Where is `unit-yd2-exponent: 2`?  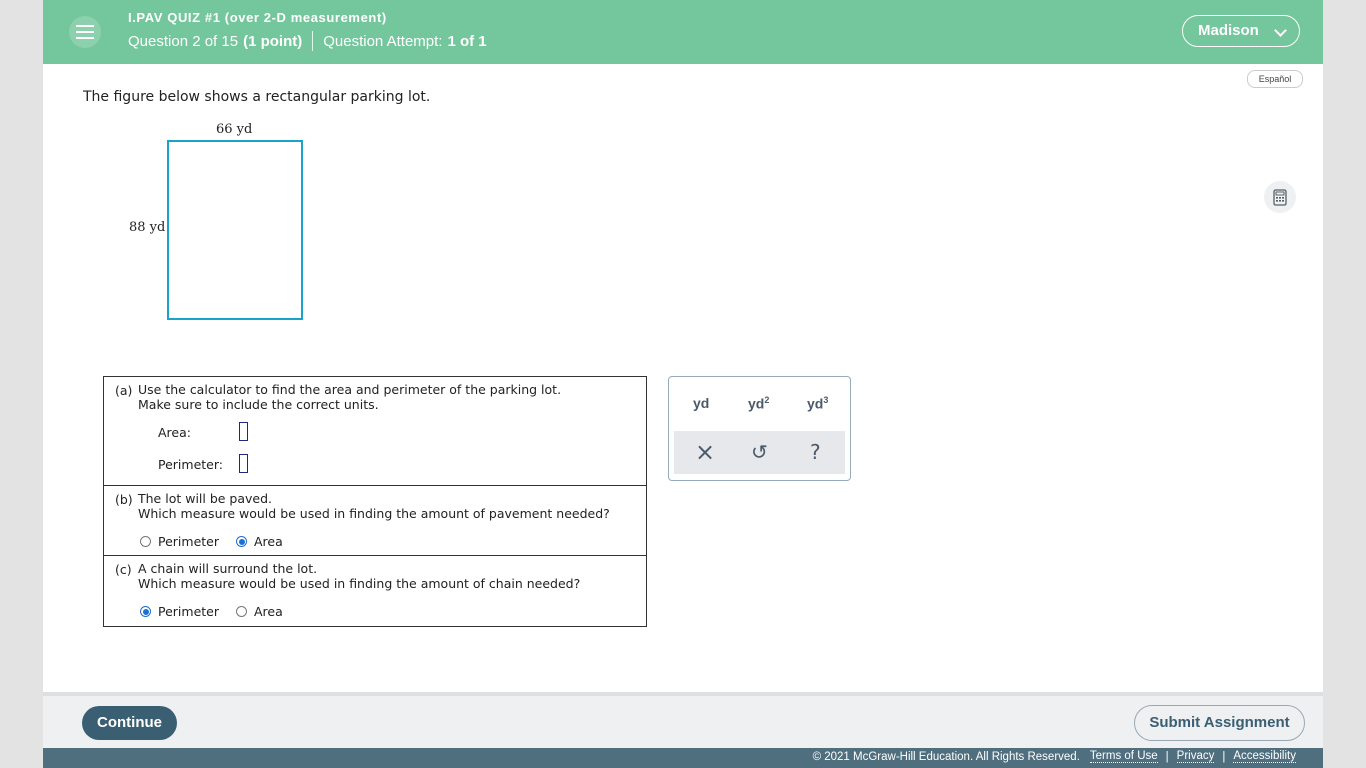 unit-yd2-exponent: 2 is located at coordinates (767, 400).